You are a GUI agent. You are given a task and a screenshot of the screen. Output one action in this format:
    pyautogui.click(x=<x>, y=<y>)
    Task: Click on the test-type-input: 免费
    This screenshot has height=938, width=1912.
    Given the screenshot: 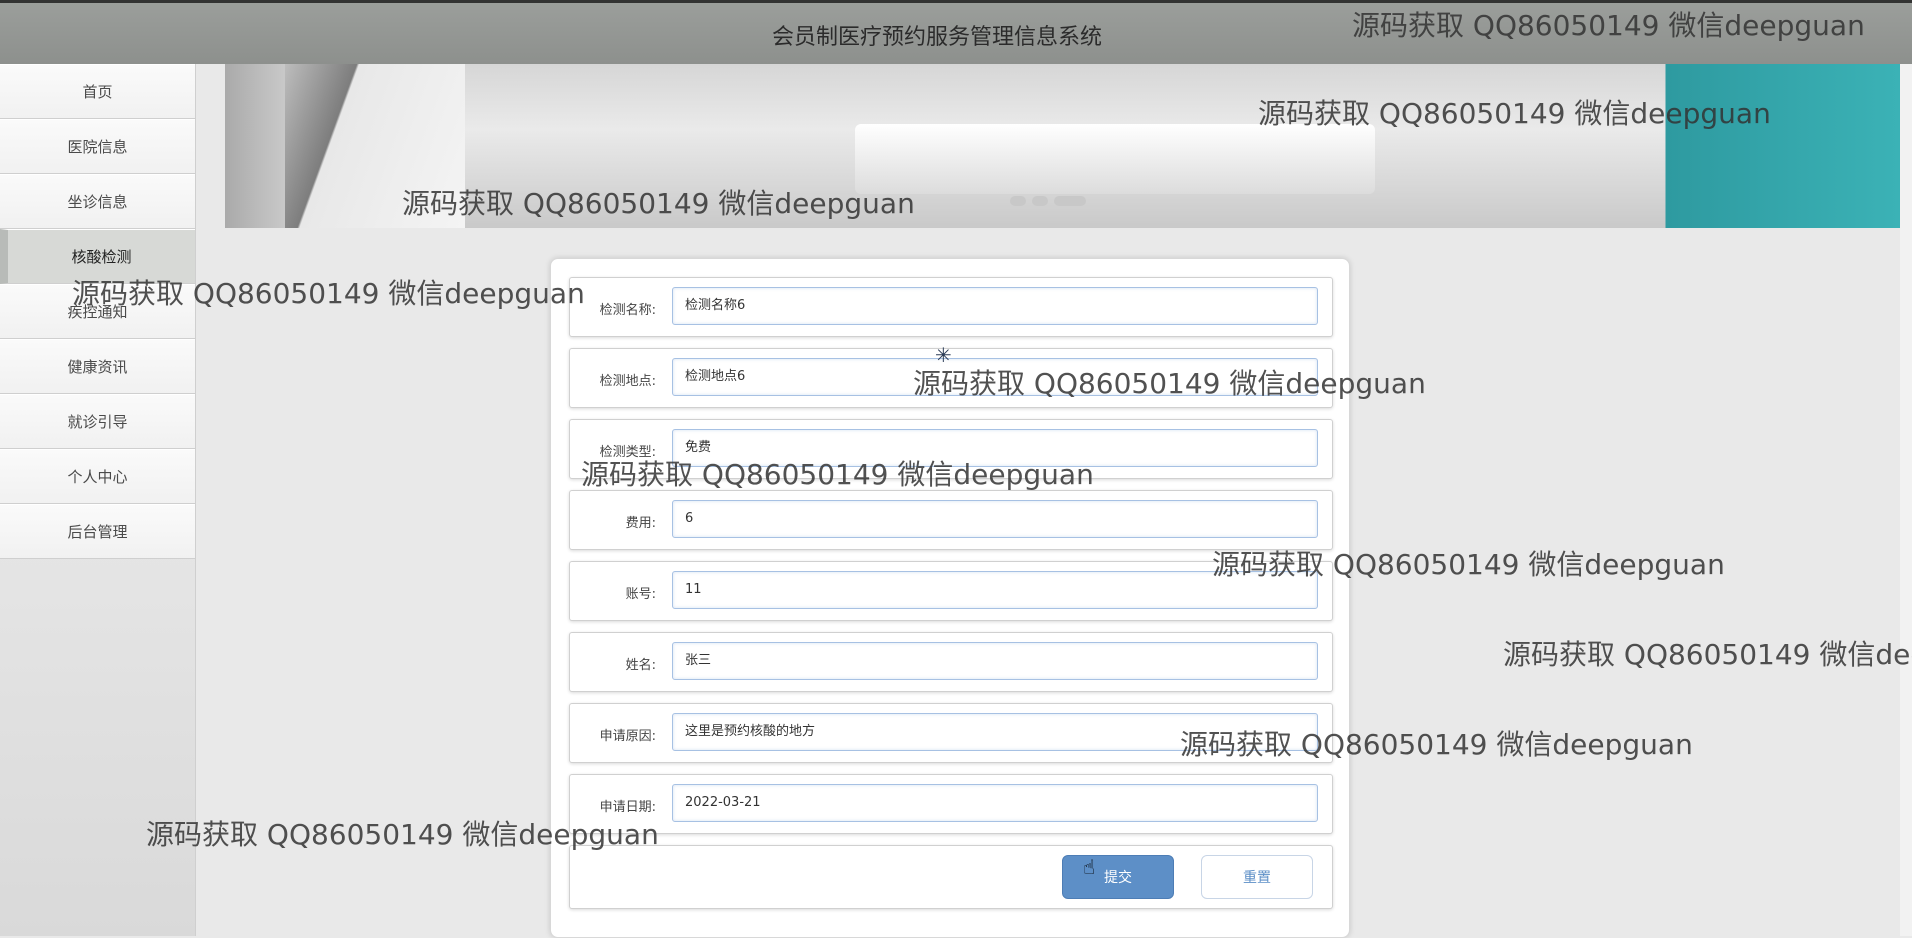 What is the action you would take?
    pyautogui.click(x=995, y=448)
    